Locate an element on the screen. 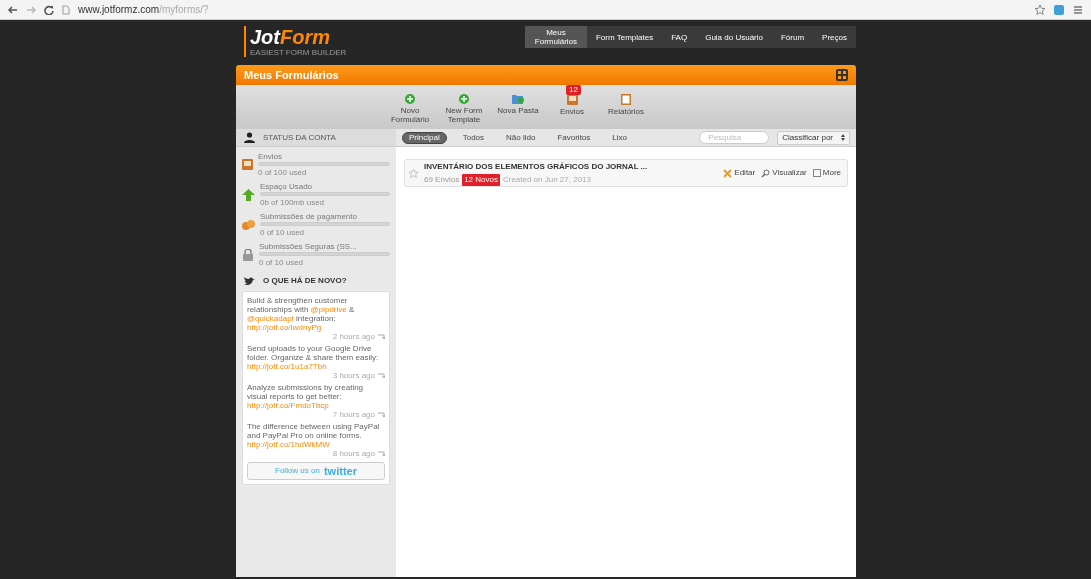  cross-icon is located at coordinates (728, 173).